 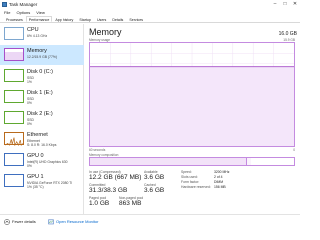 What do you see at coordinates (295, 4) in the screenshot?
I see `close-icon: ✕` at bounding box center [295, 4].